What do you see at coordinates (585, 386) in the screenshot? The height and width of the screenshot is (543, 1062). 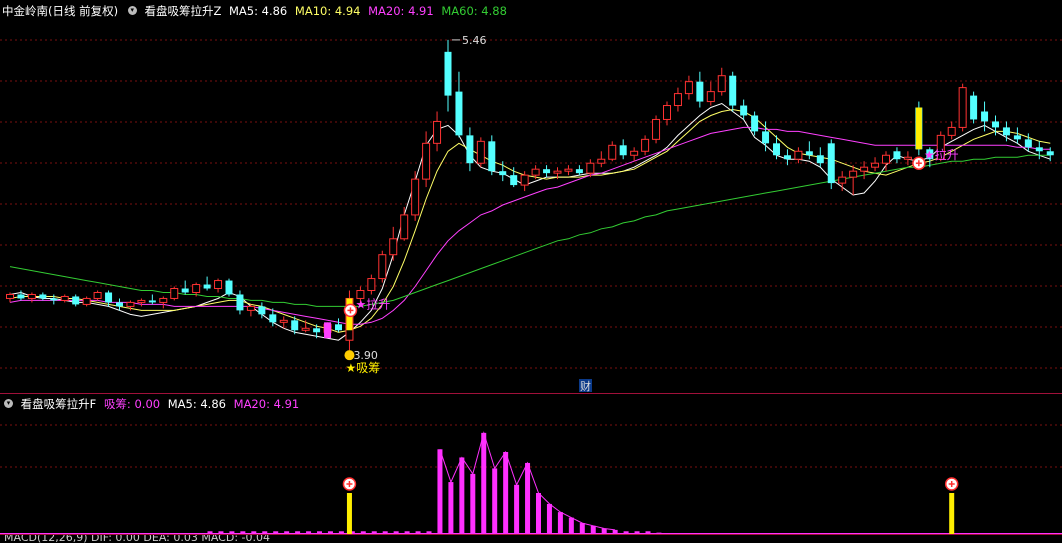 I see `cai-label: 财` at bounding box center [585, 386].